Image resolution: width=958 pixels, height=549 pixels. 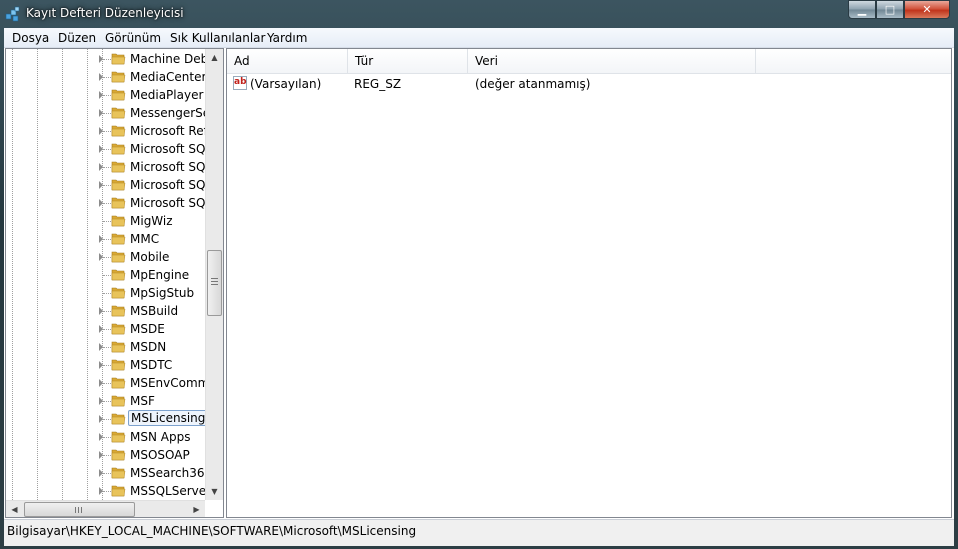 I want to click on tree-item: MpSigStub, so click(x=106, y=293).